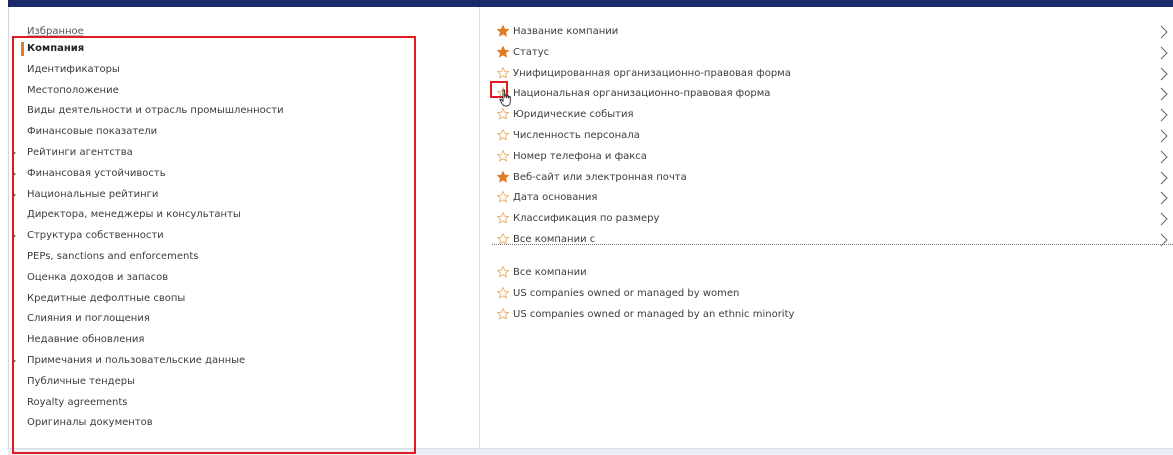 This screenshot has width=1173, height=455. I want to click on menu-item: Местоположение, so click(73, 91).